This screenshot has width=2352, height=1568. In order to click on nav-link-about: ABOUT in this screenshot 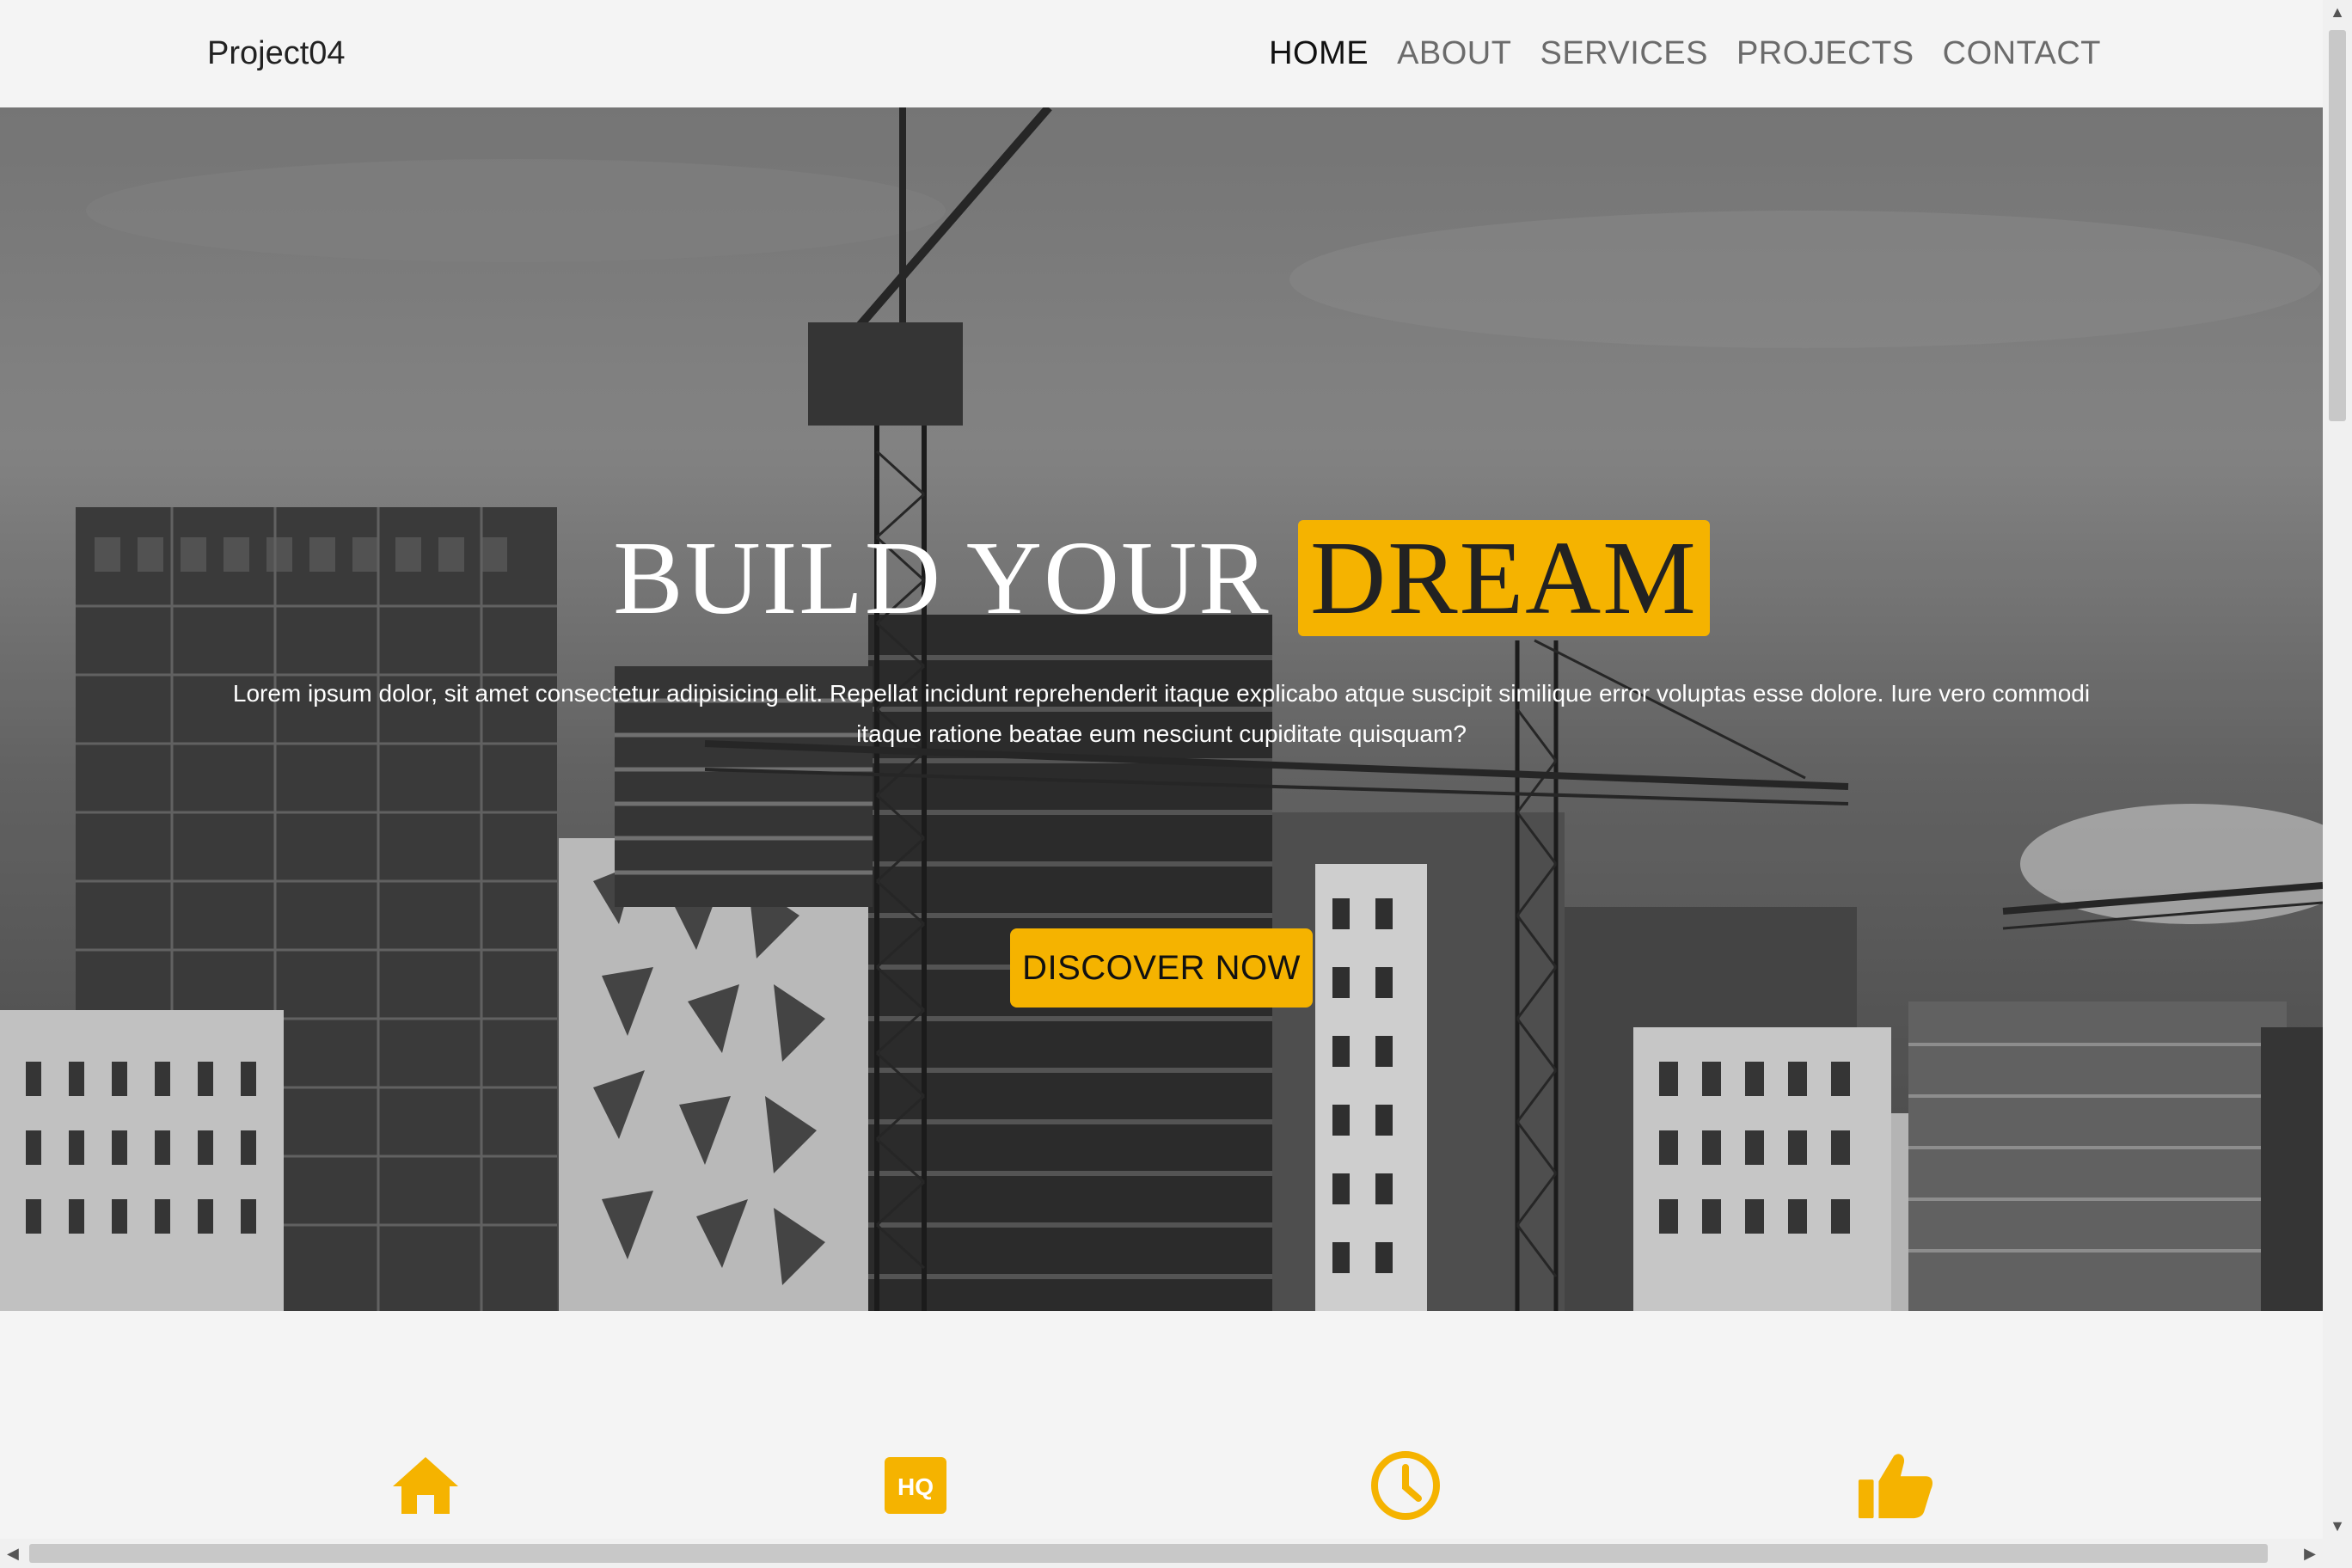, I will do `click(1454, 53)`.